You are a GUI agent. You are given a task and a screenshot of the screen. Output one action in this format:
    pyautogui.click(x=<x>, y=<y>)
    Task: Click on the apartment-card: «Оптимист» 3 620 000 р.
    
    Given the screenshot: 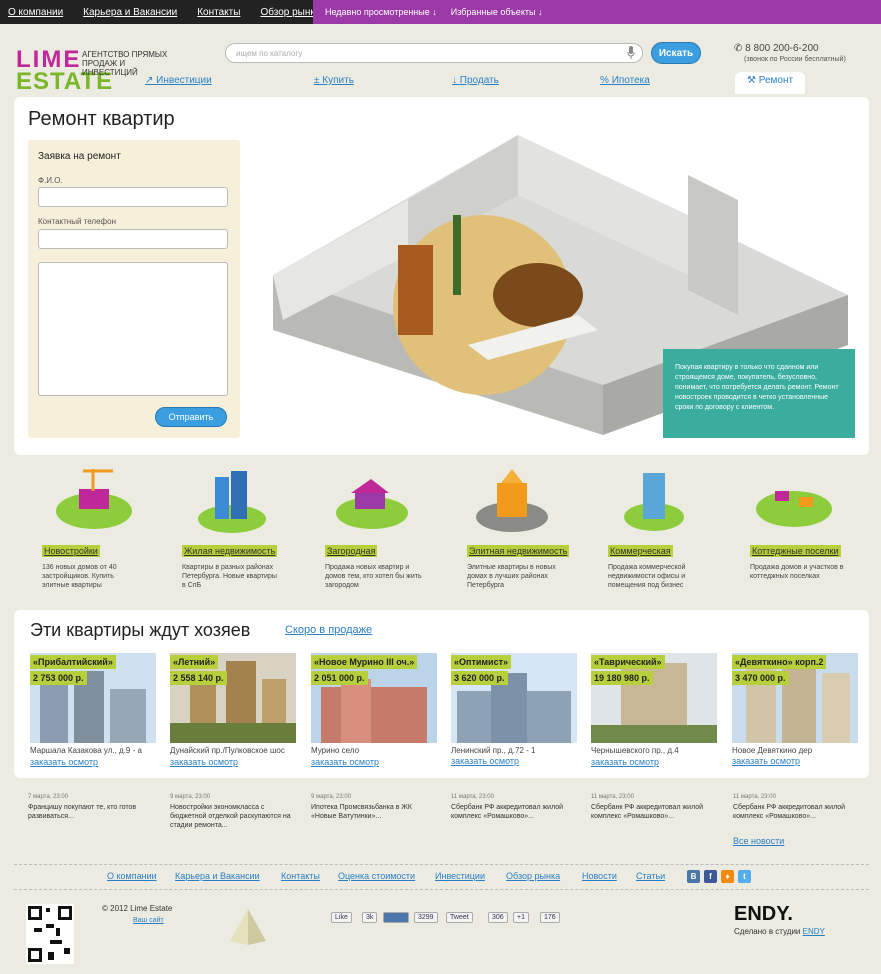 What is the action you would take?
    pyautogui.click(x=514, y=698)
    